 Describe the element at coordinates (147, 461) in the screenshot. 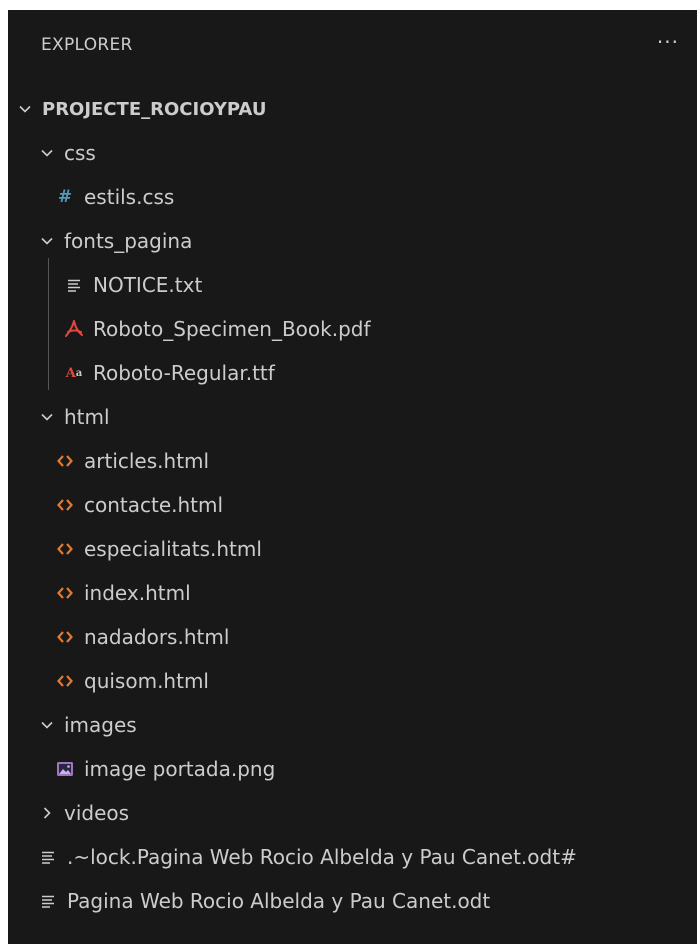

I see `file-label: articles.html` at that location.